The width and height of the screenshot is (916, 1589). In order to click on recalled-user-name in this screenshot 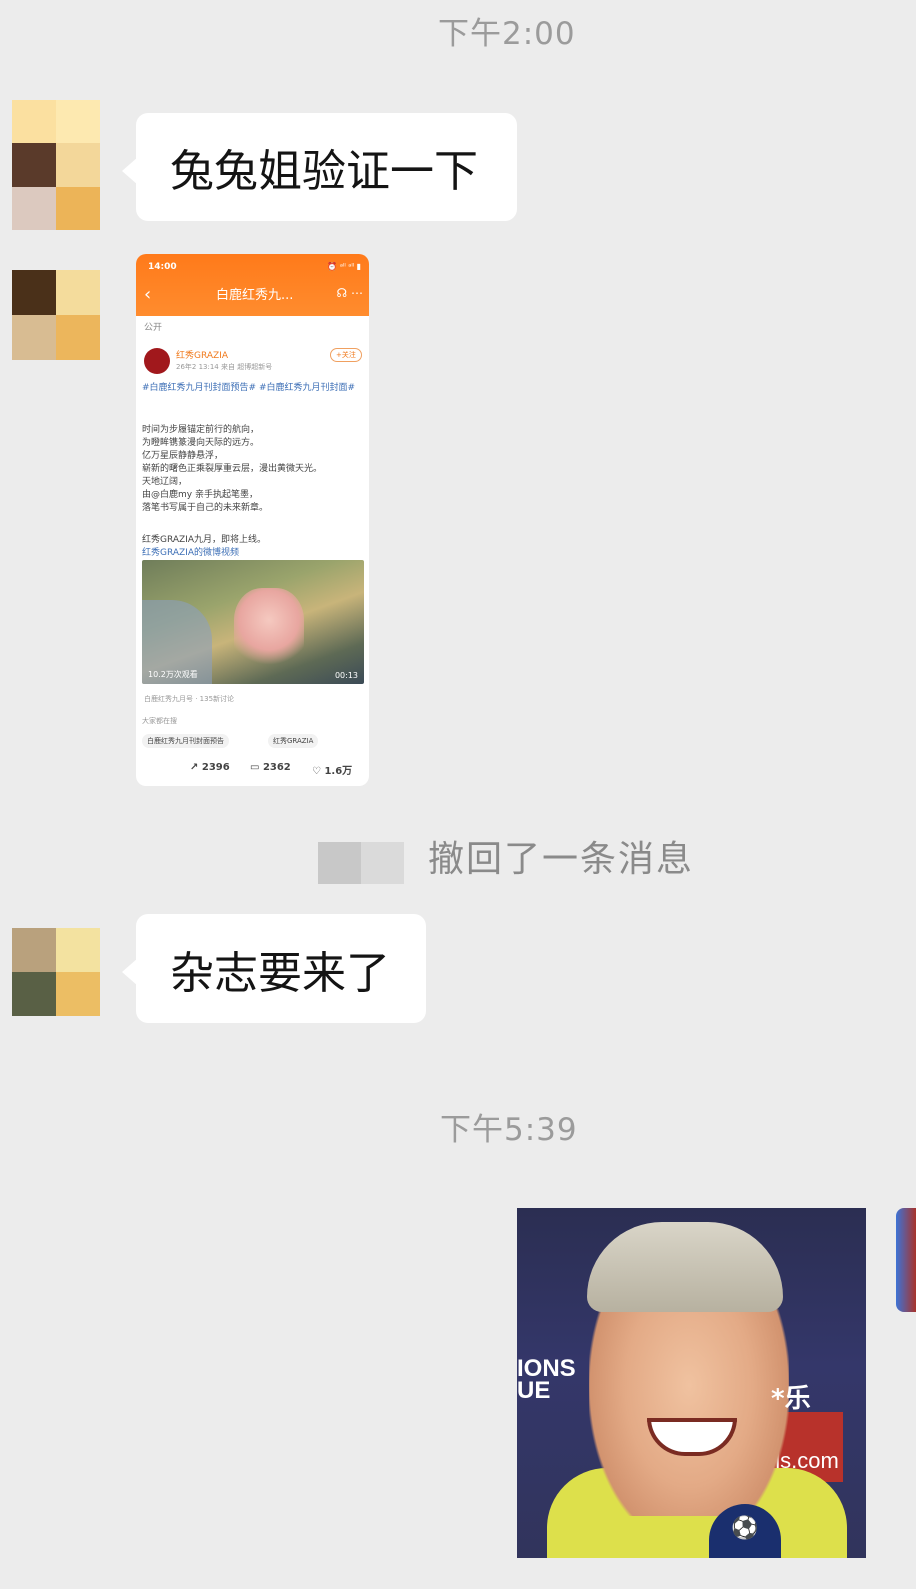, I will do `click(361, 863)`.